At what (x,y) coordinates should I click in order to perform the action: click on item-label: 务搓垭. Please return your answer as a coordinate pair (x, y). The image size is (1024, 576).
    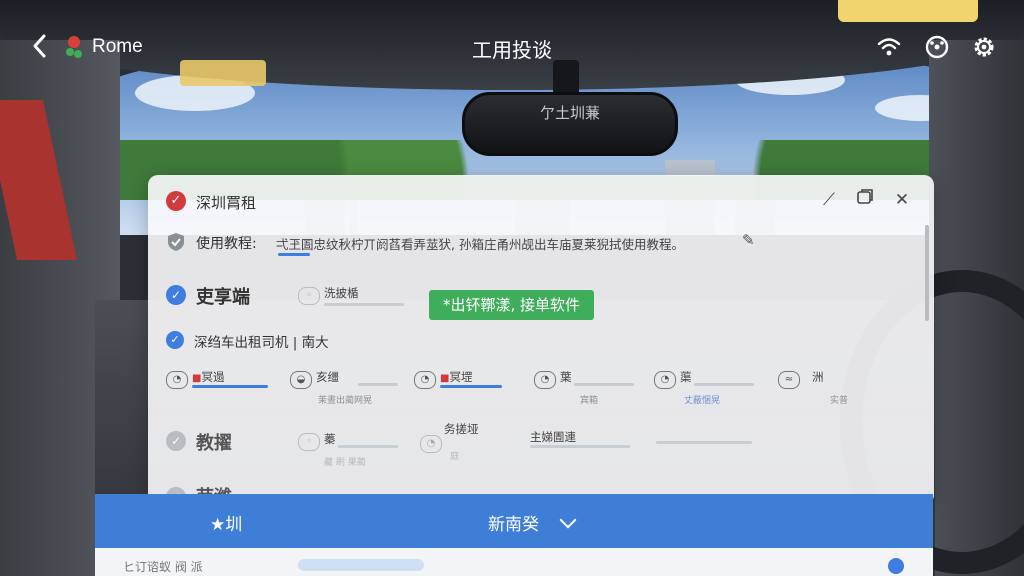
    Looking at the image, I should click on (461, 429).